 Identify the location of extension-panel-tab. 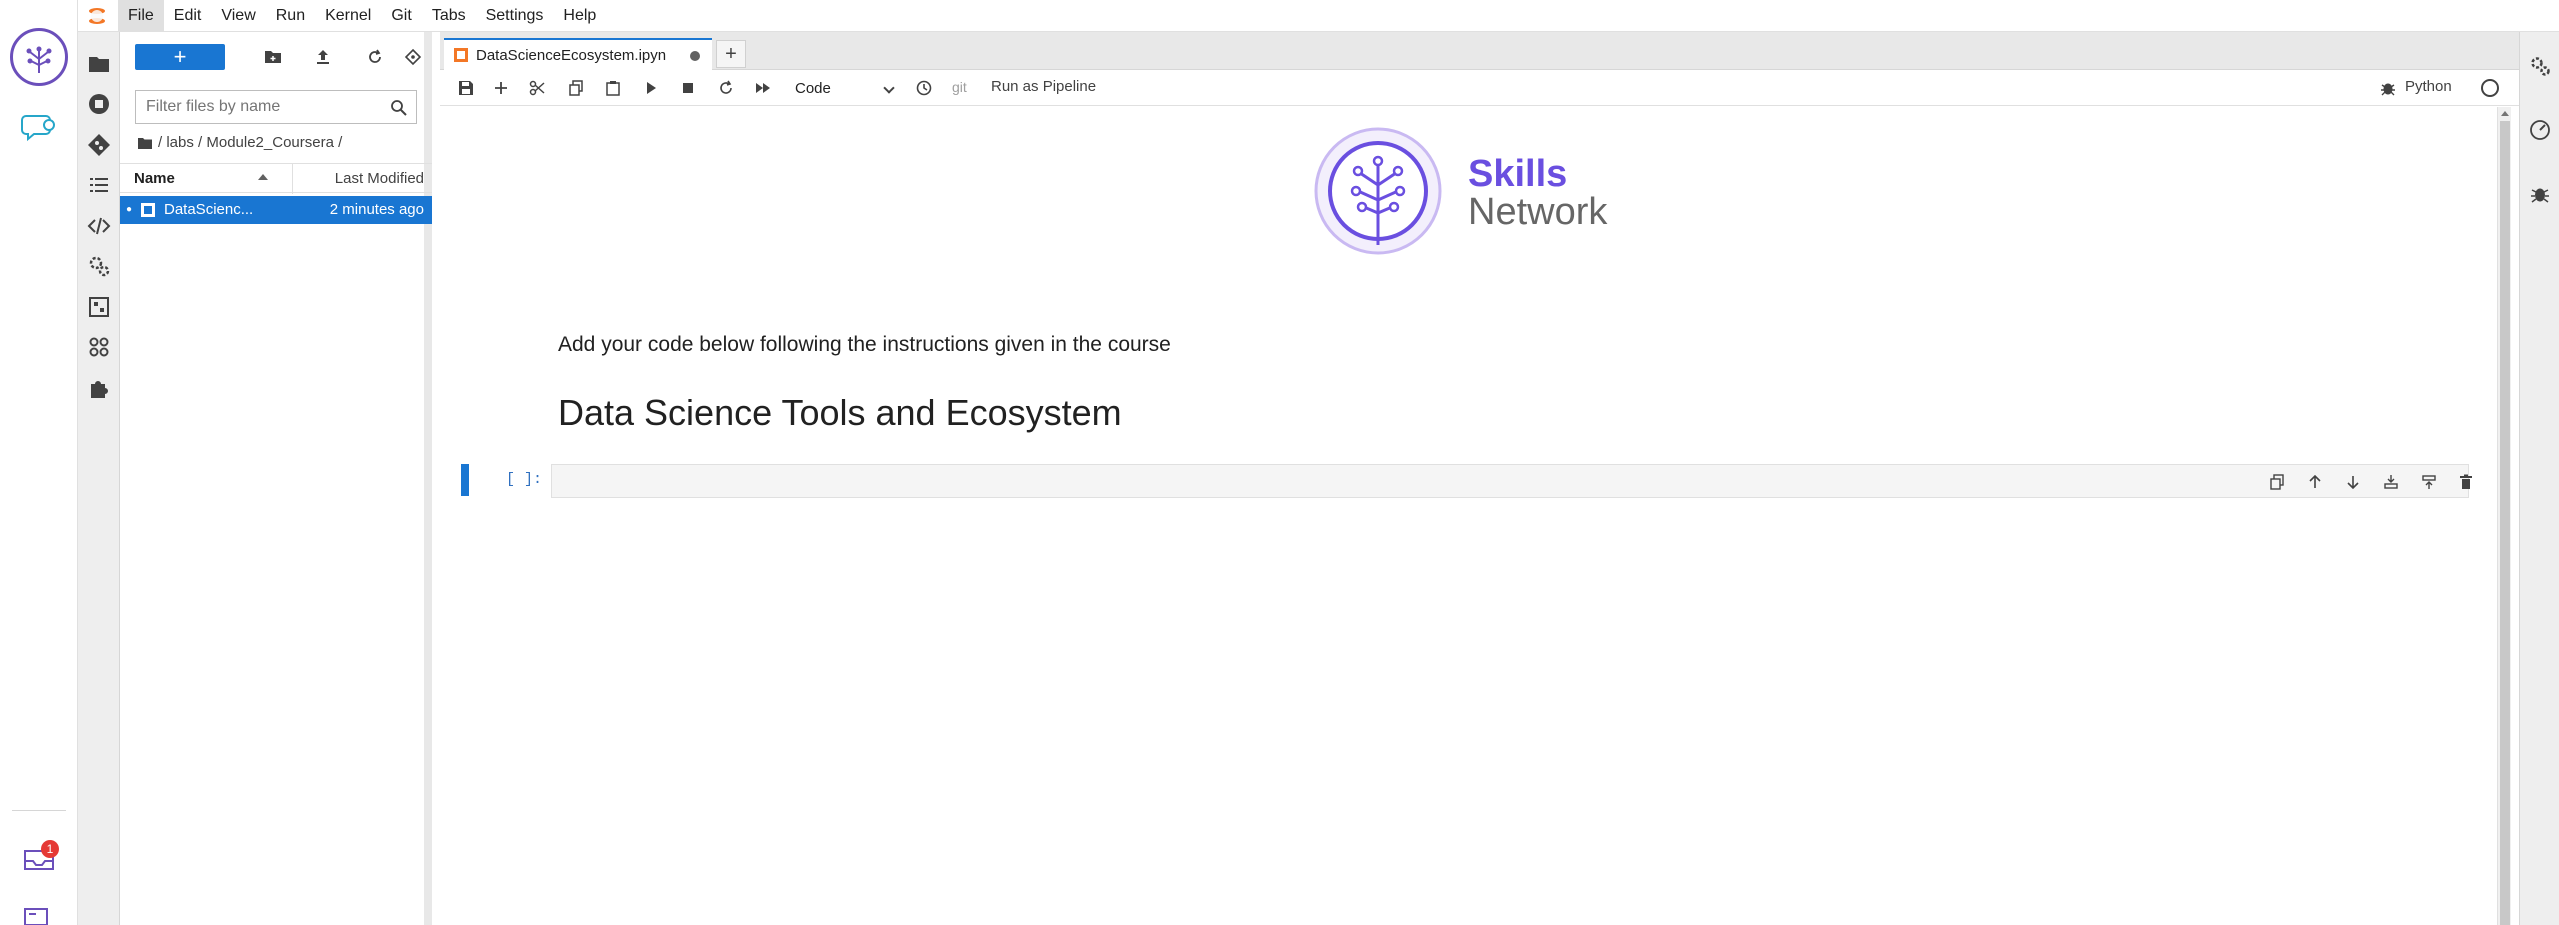
(99, 307).